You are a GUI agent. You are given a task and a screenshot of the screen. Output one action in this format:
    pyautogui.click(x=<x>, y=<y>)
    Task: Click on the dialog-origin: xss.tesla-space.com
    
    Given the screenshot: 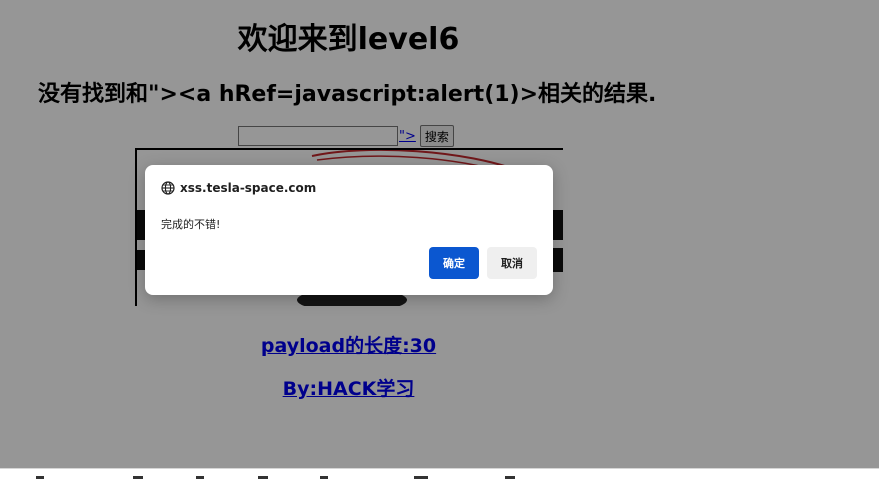 What is the action you would take?
    pyautogui.click(x=238, y=188)
    